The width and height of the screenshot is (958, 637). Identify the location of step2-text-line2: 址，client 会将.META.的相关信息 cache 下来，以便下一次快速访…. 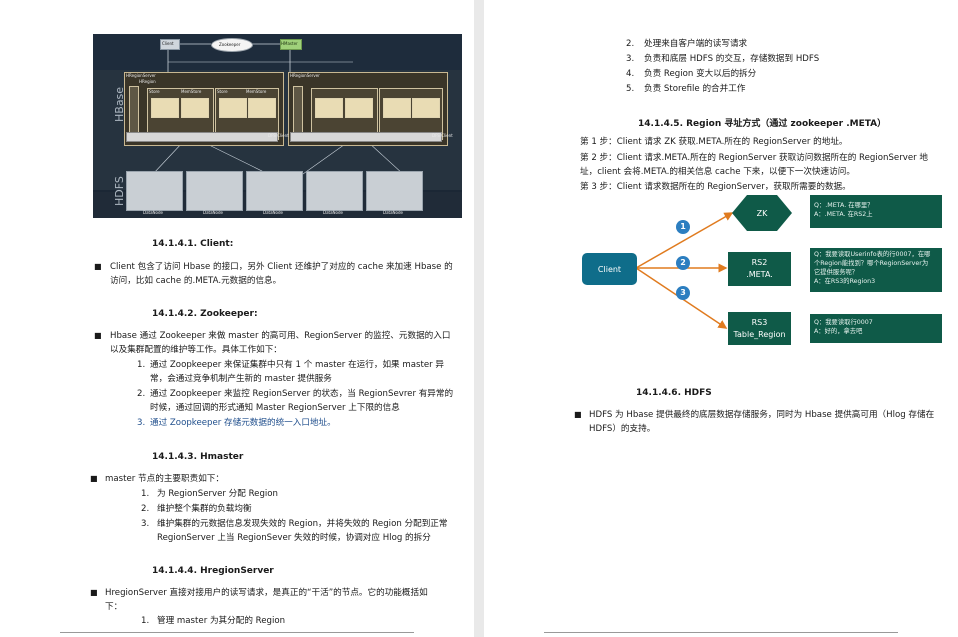
(717, 172).